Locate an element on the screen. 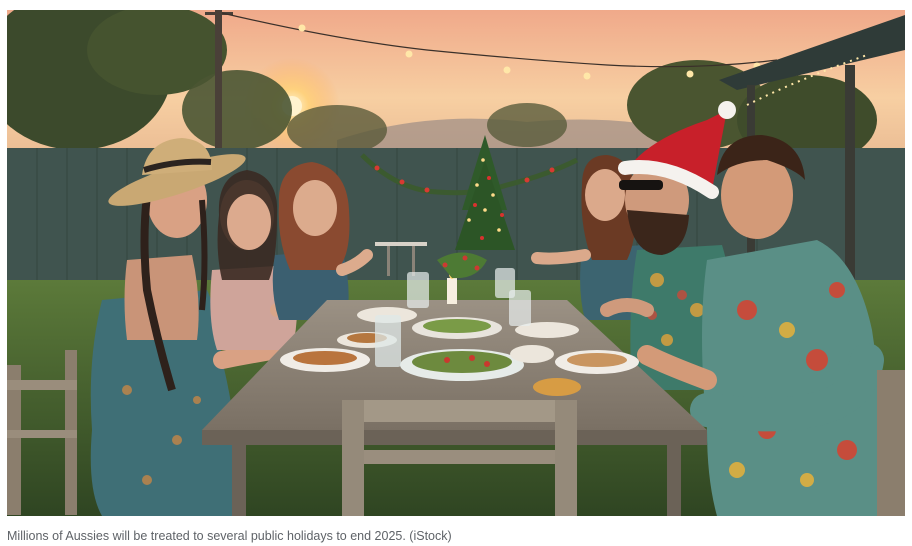  wooden-chair-right is located at coordinates (891, 443).